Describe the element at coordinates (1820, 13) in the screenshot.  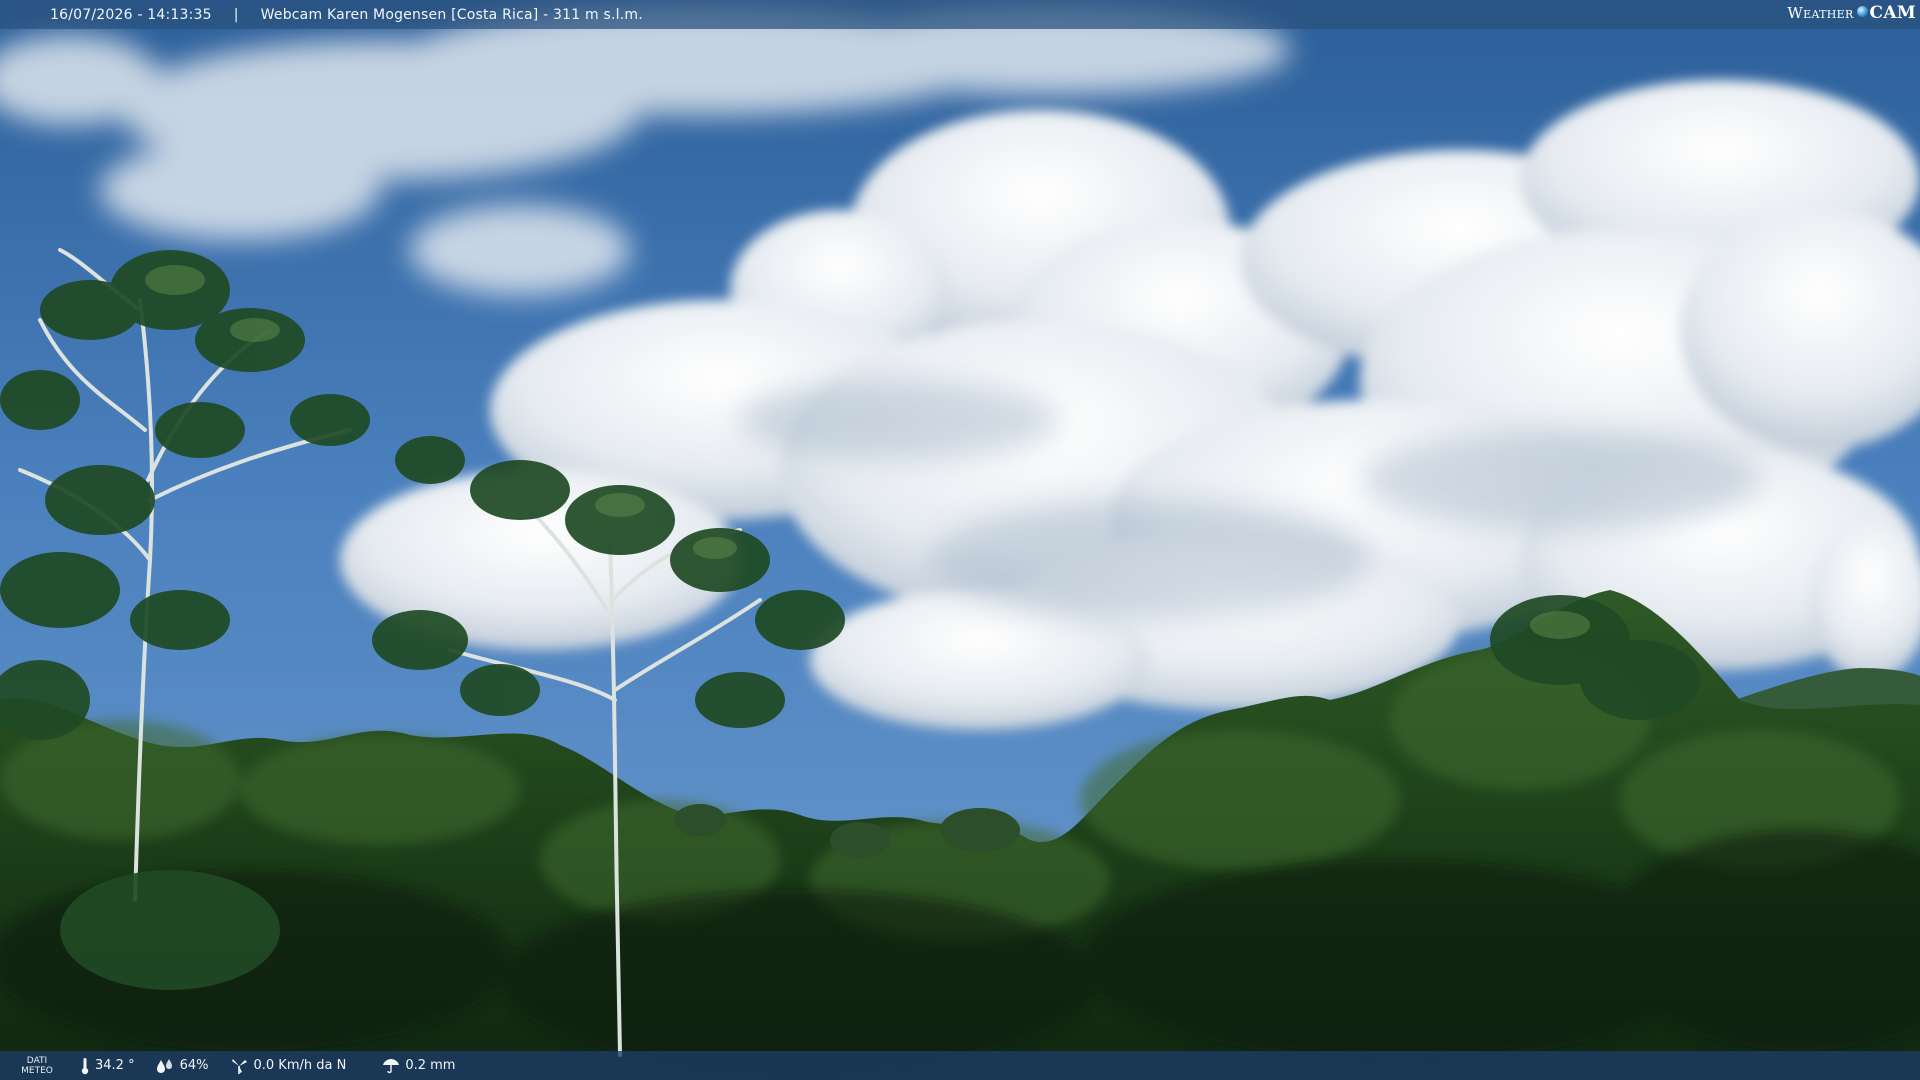
I see `logo-weather-text: Weather` at that location.